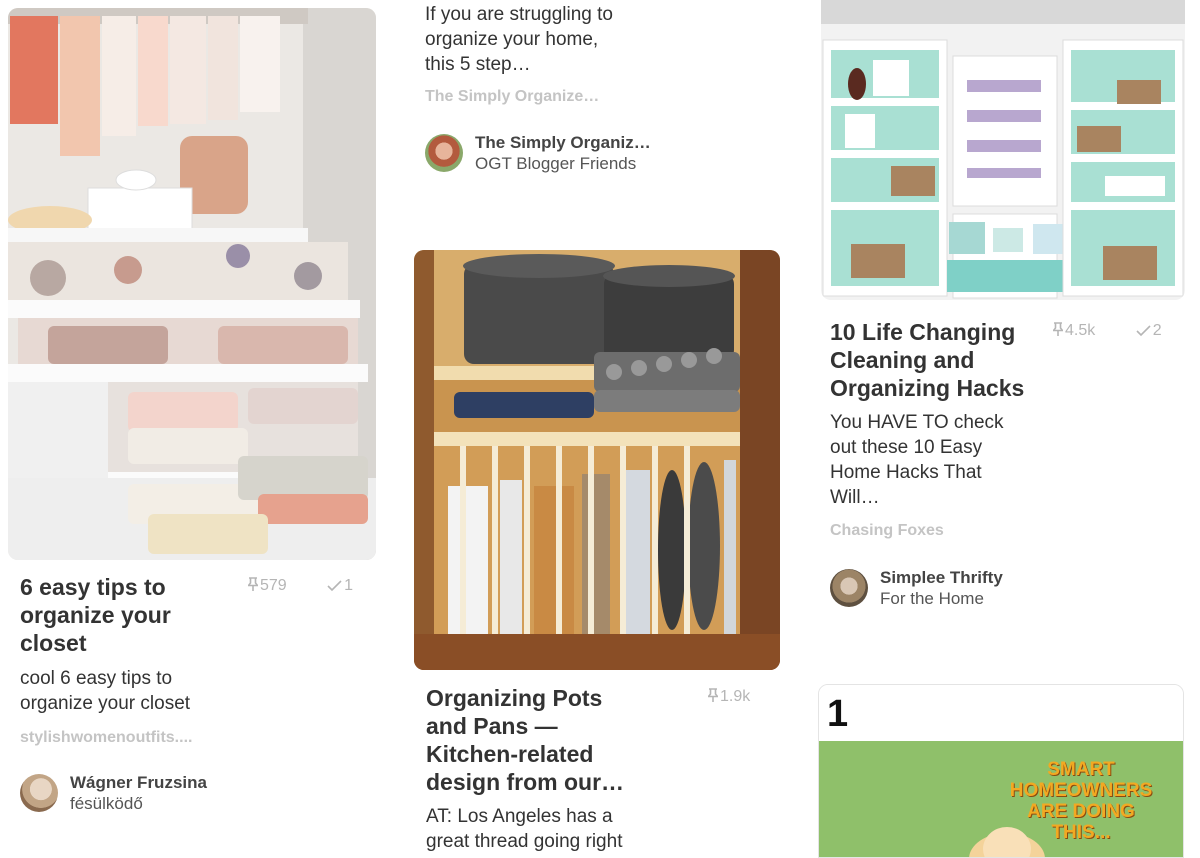 Image resolution: width=1200 pixels, height=858 pixels. I want to click on pin-stats: 1.9k, so click(746, 697).